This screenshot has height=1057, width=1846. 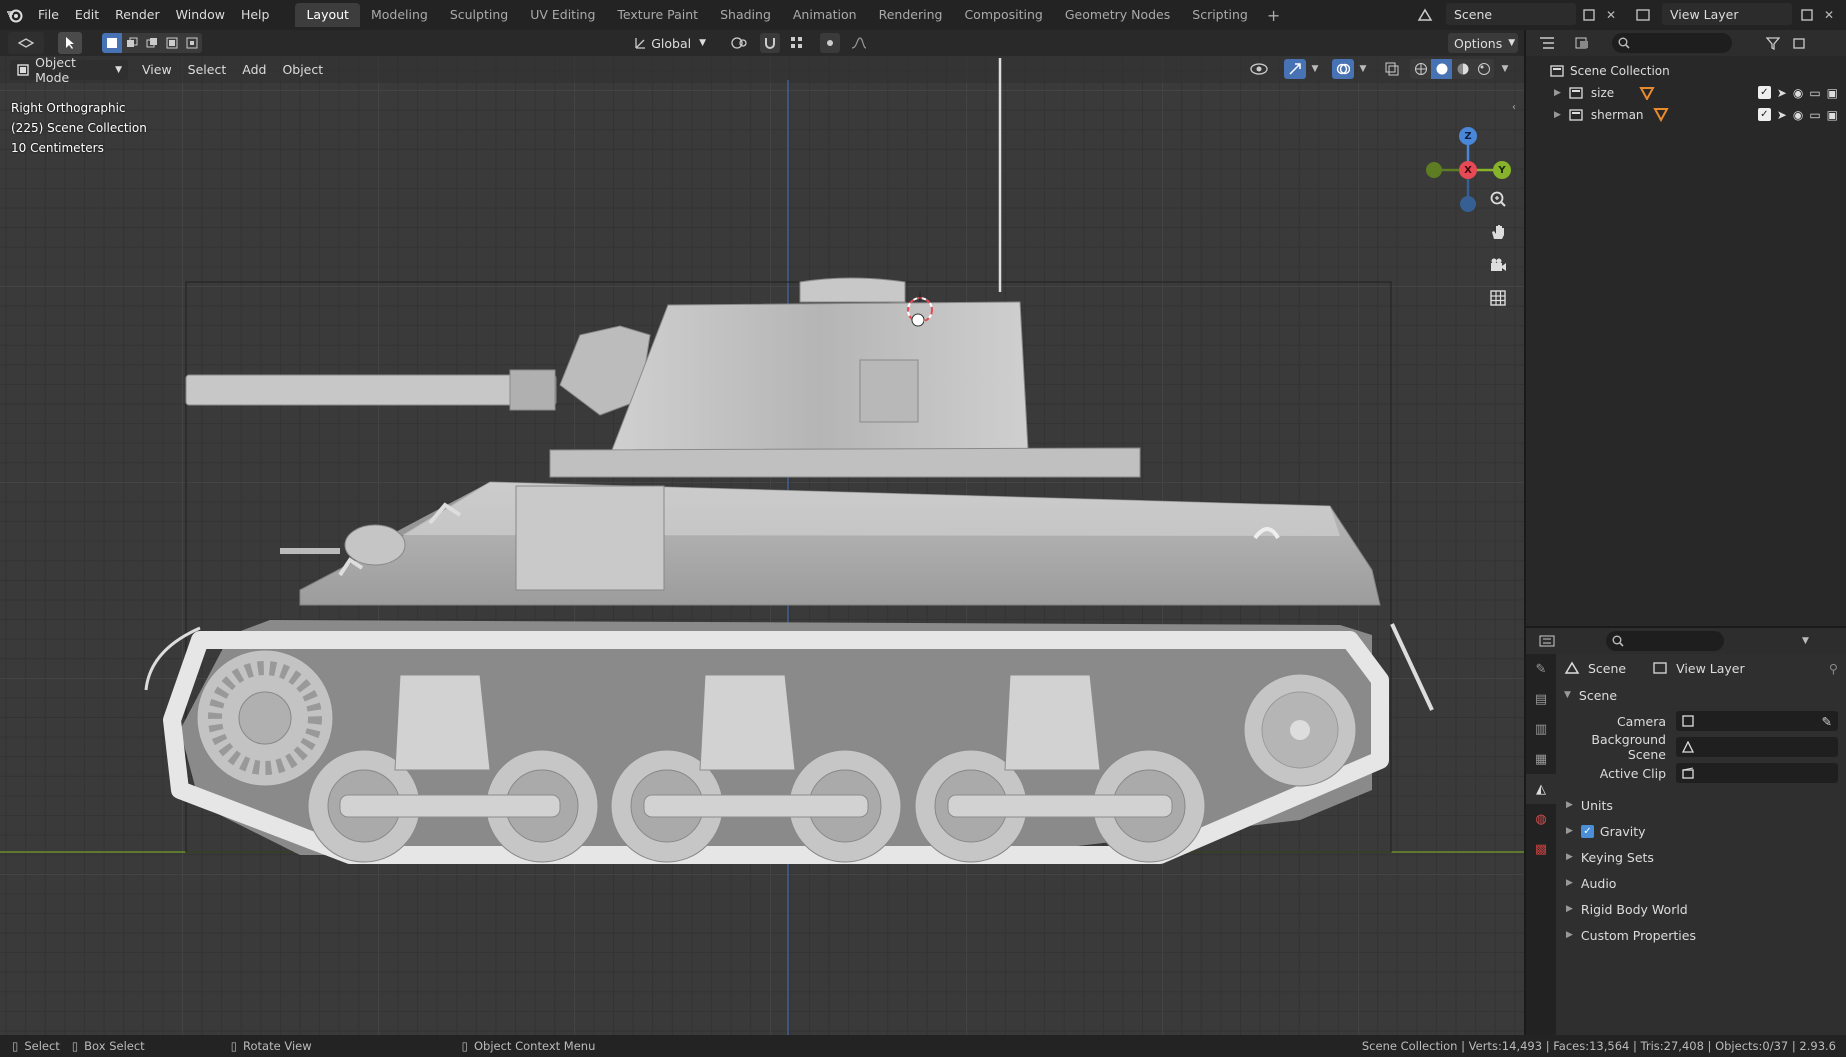 I want to click on viewport-menu-object: Object, so click(x=302, y=70).